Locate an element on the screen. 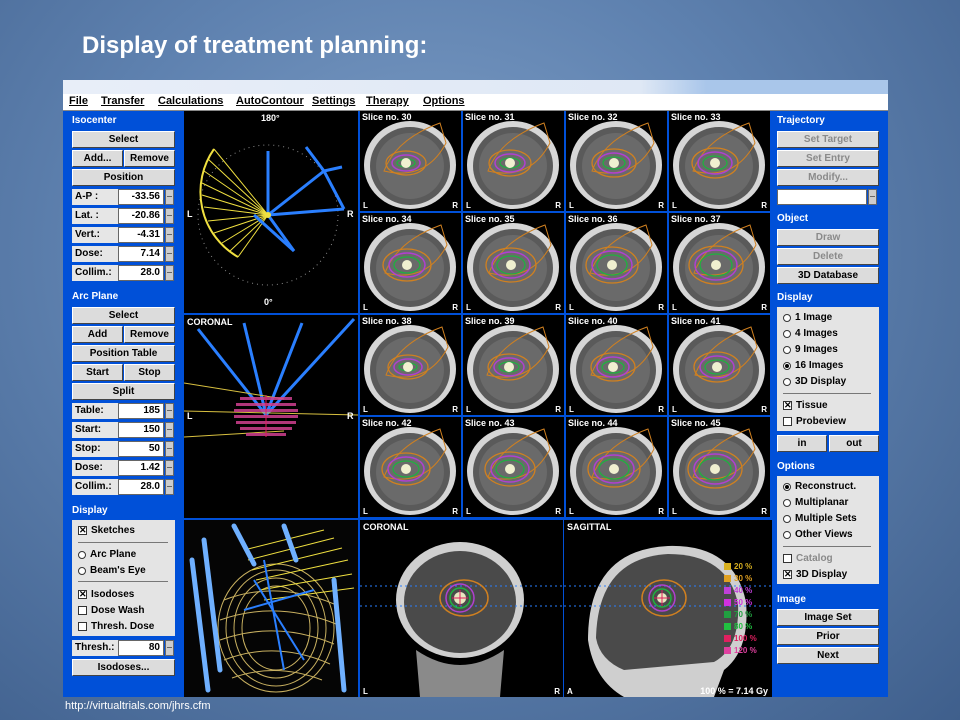  3d-database-button: 3D Database is located at coordinates (828, 275).